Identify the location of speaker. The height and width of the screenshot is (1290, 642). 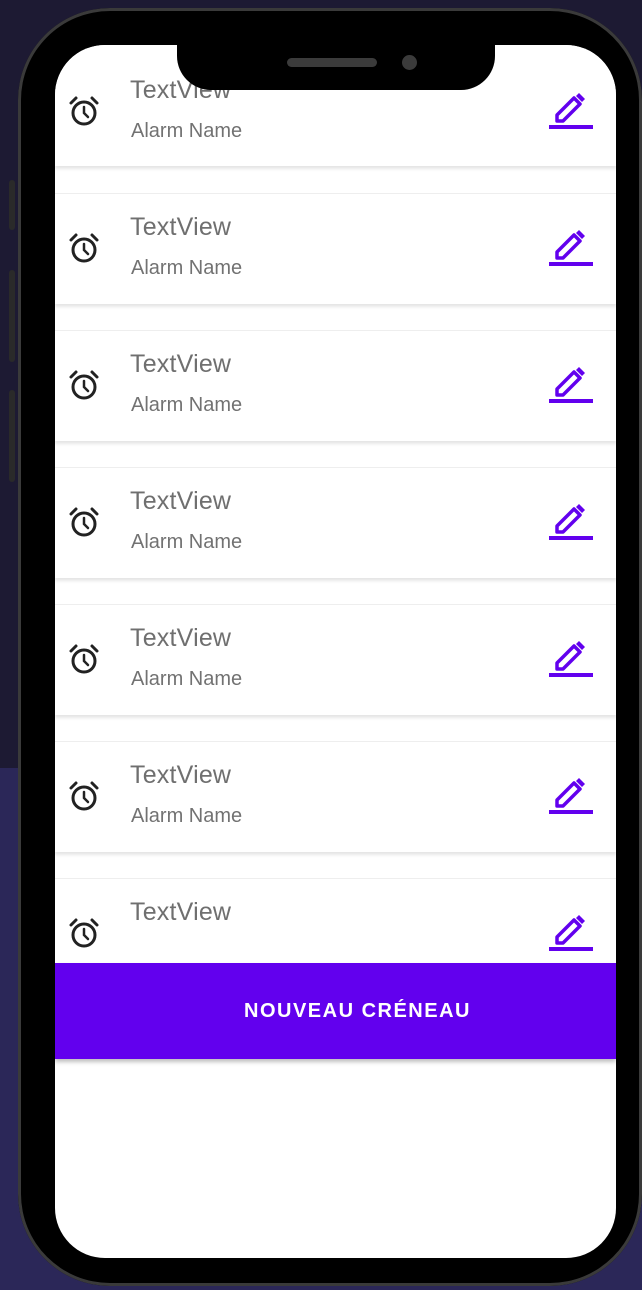
(332, 62).